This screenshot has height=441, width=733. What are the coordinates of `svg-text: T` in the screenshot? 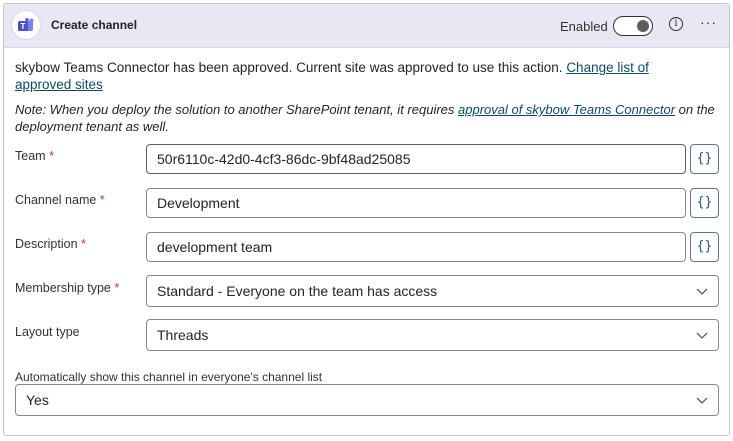 It's located at (23, 26).